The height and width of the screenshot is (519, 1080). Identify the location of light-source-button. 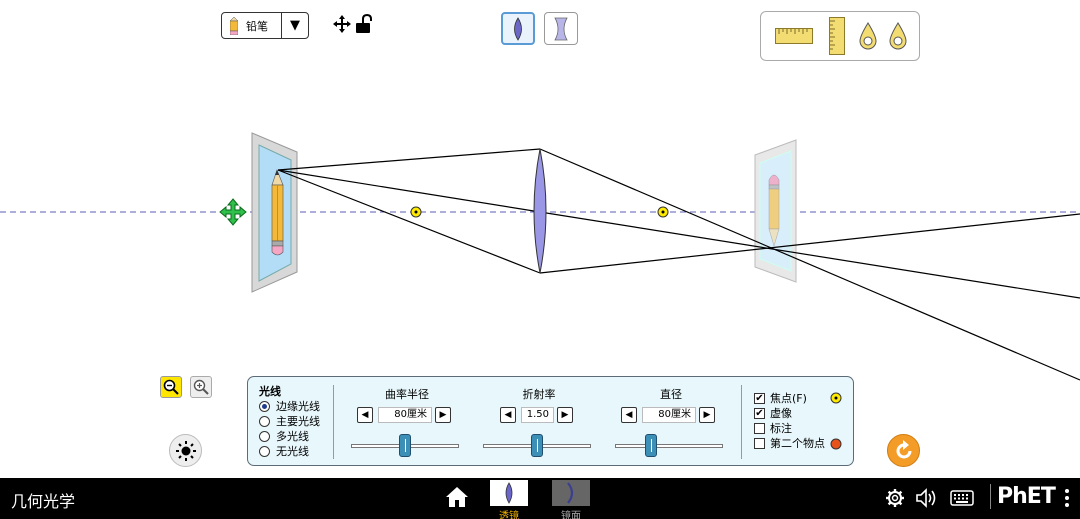
(185, 450).